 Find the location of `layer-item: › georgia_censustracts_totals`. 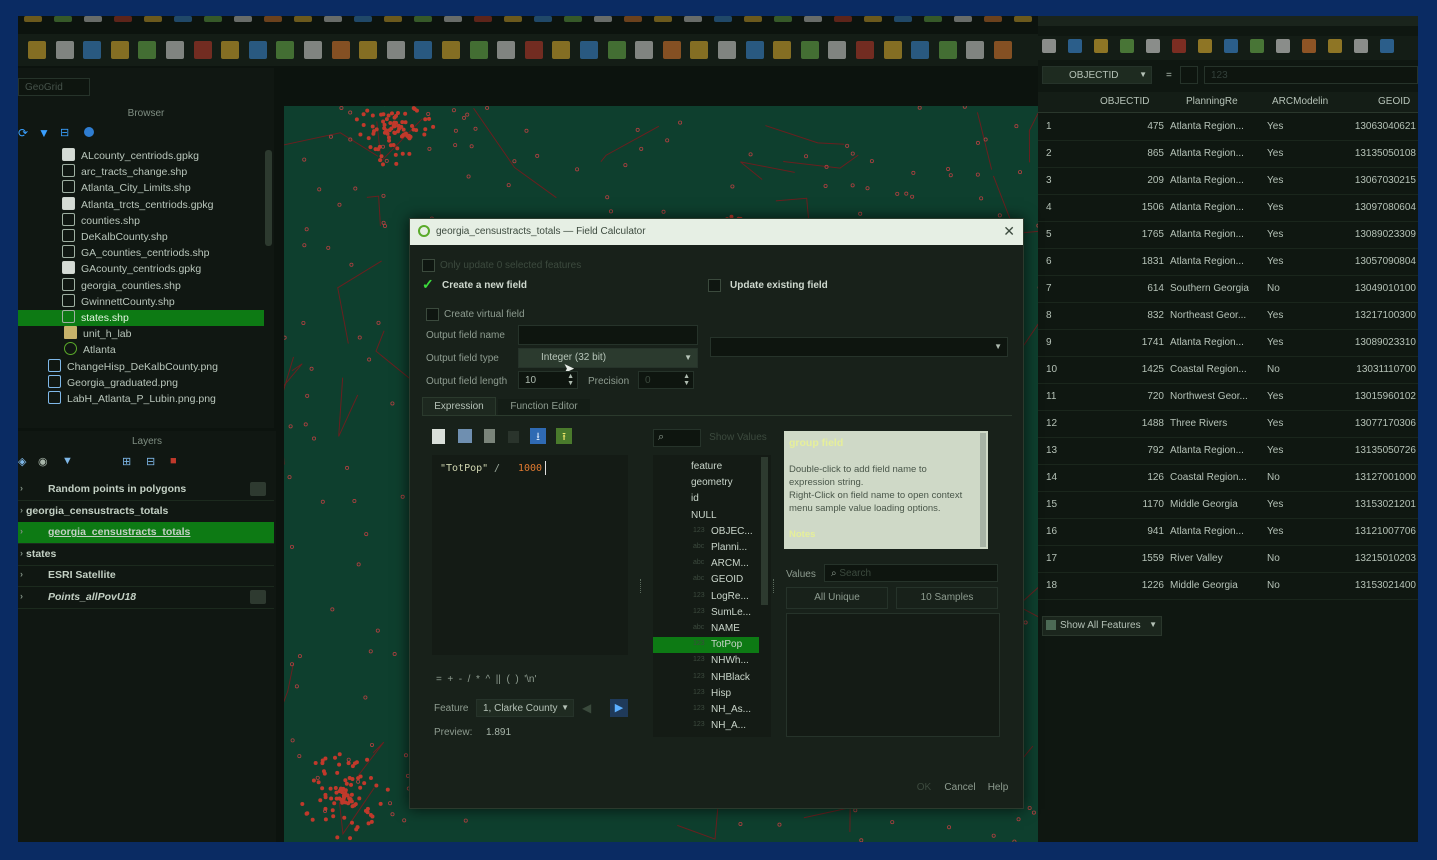

layer-item: › georgia_censustracts_totals is located at coordinates (146, 533).